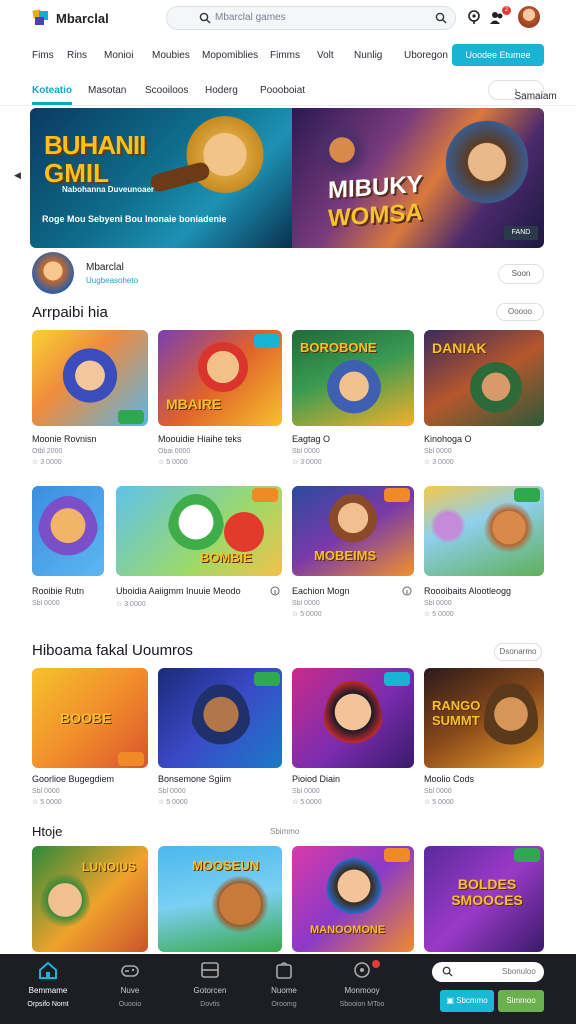  What do you see at coordinates (166, 90) in the screenshot?
I see `tab-item: Scooiloos` at bounding box center [166, 90].